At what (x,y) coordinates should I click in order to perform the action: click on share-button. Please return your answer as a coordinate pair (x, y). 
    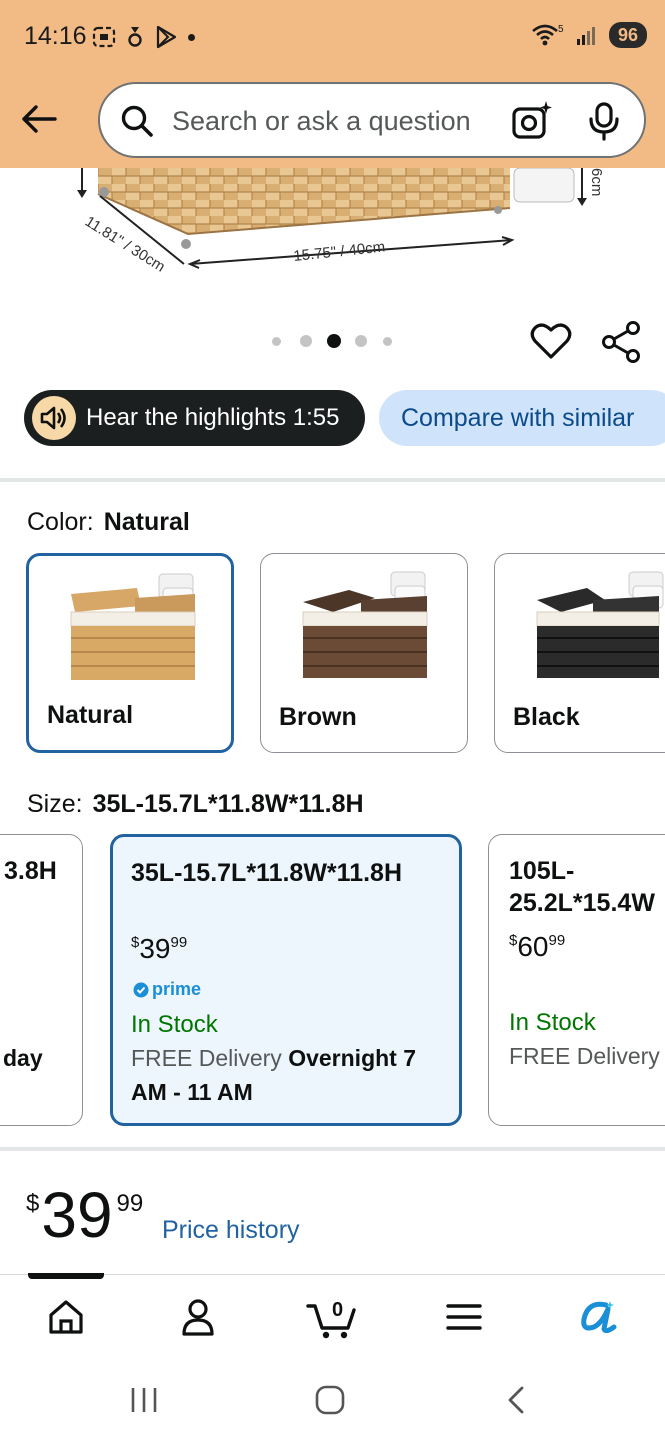
    Looking at the image, I should click on (621, 342).